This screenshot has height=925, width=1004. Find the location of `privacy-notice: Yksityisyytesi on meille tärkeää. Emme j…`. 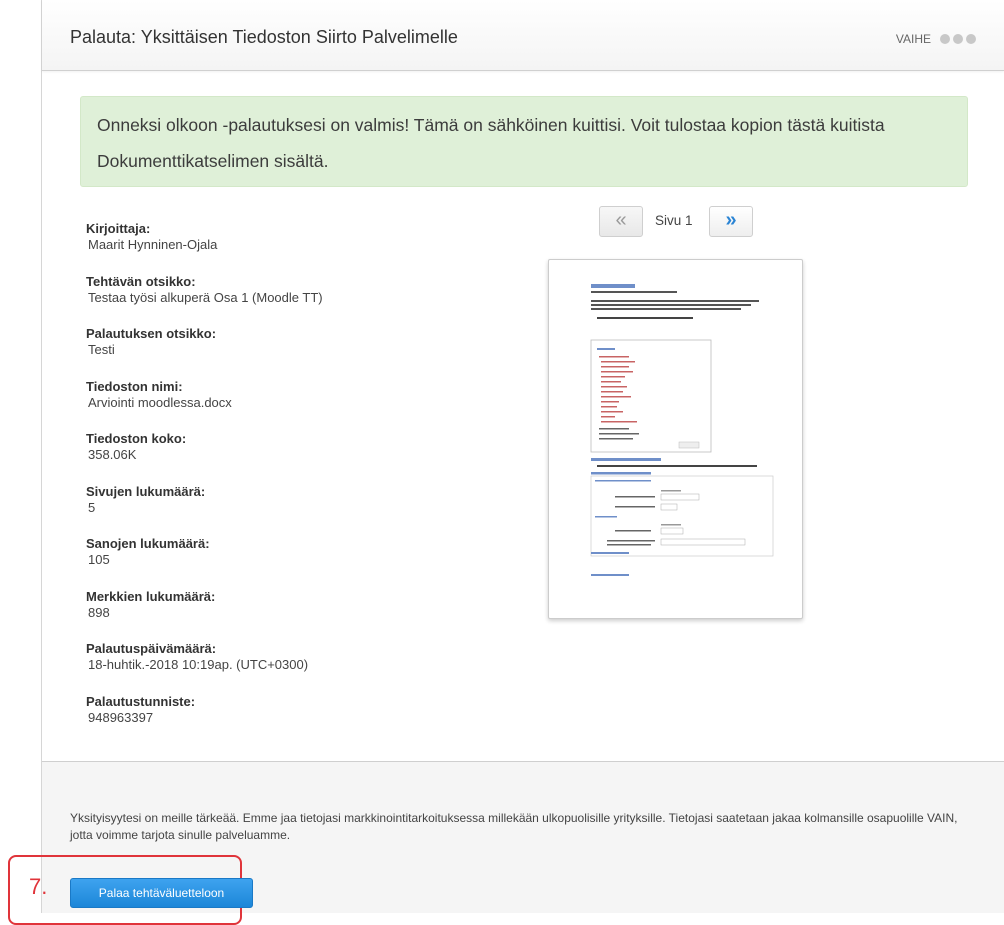

privacy-notice: Yksityisyytesi on meille tärkeää. Emme j… is located at coordinates (514, 826).